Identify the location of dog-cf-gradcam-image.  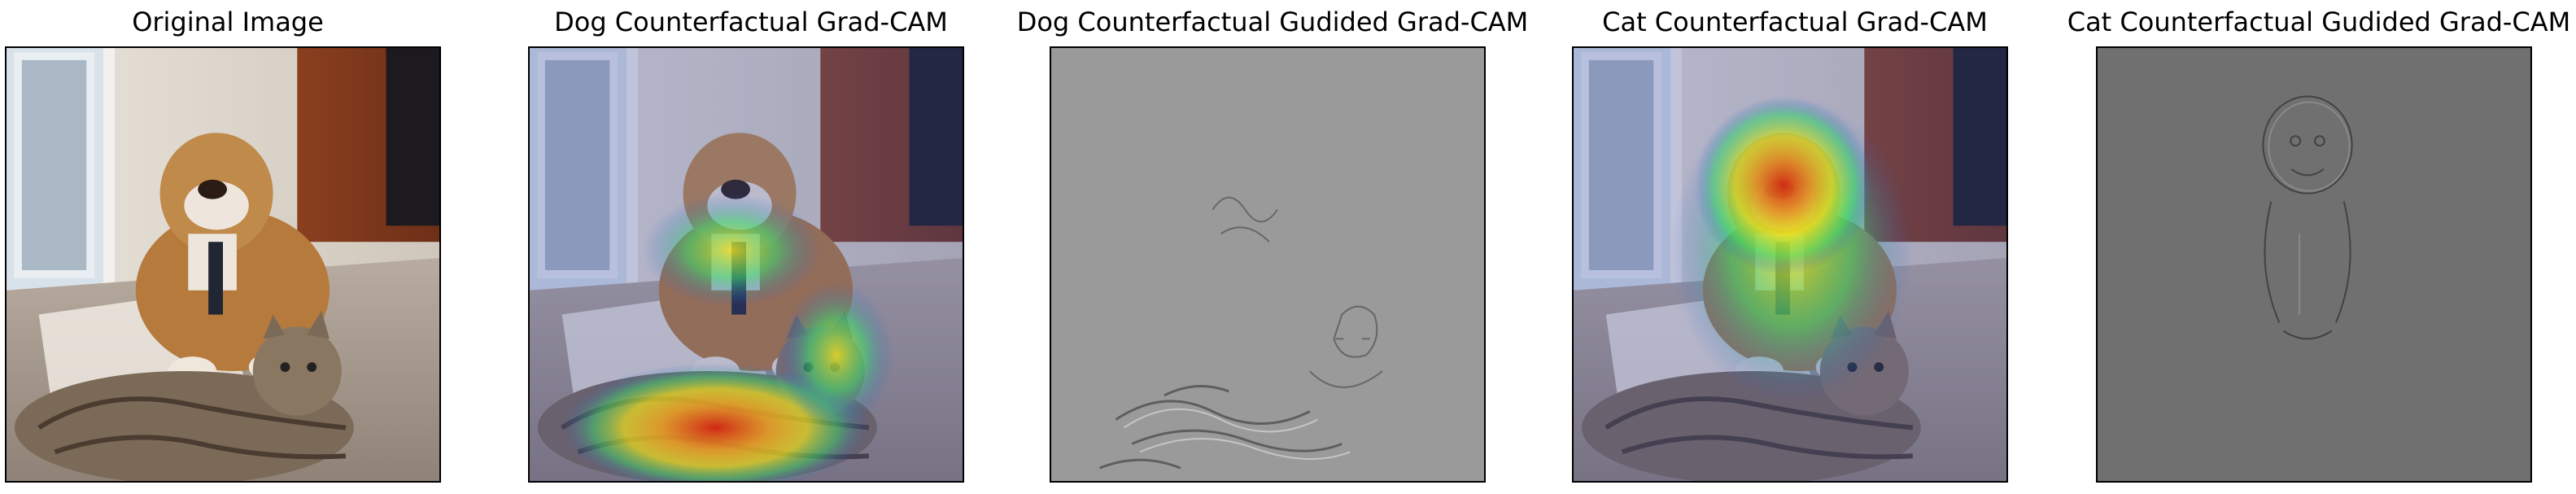
(746, 264).